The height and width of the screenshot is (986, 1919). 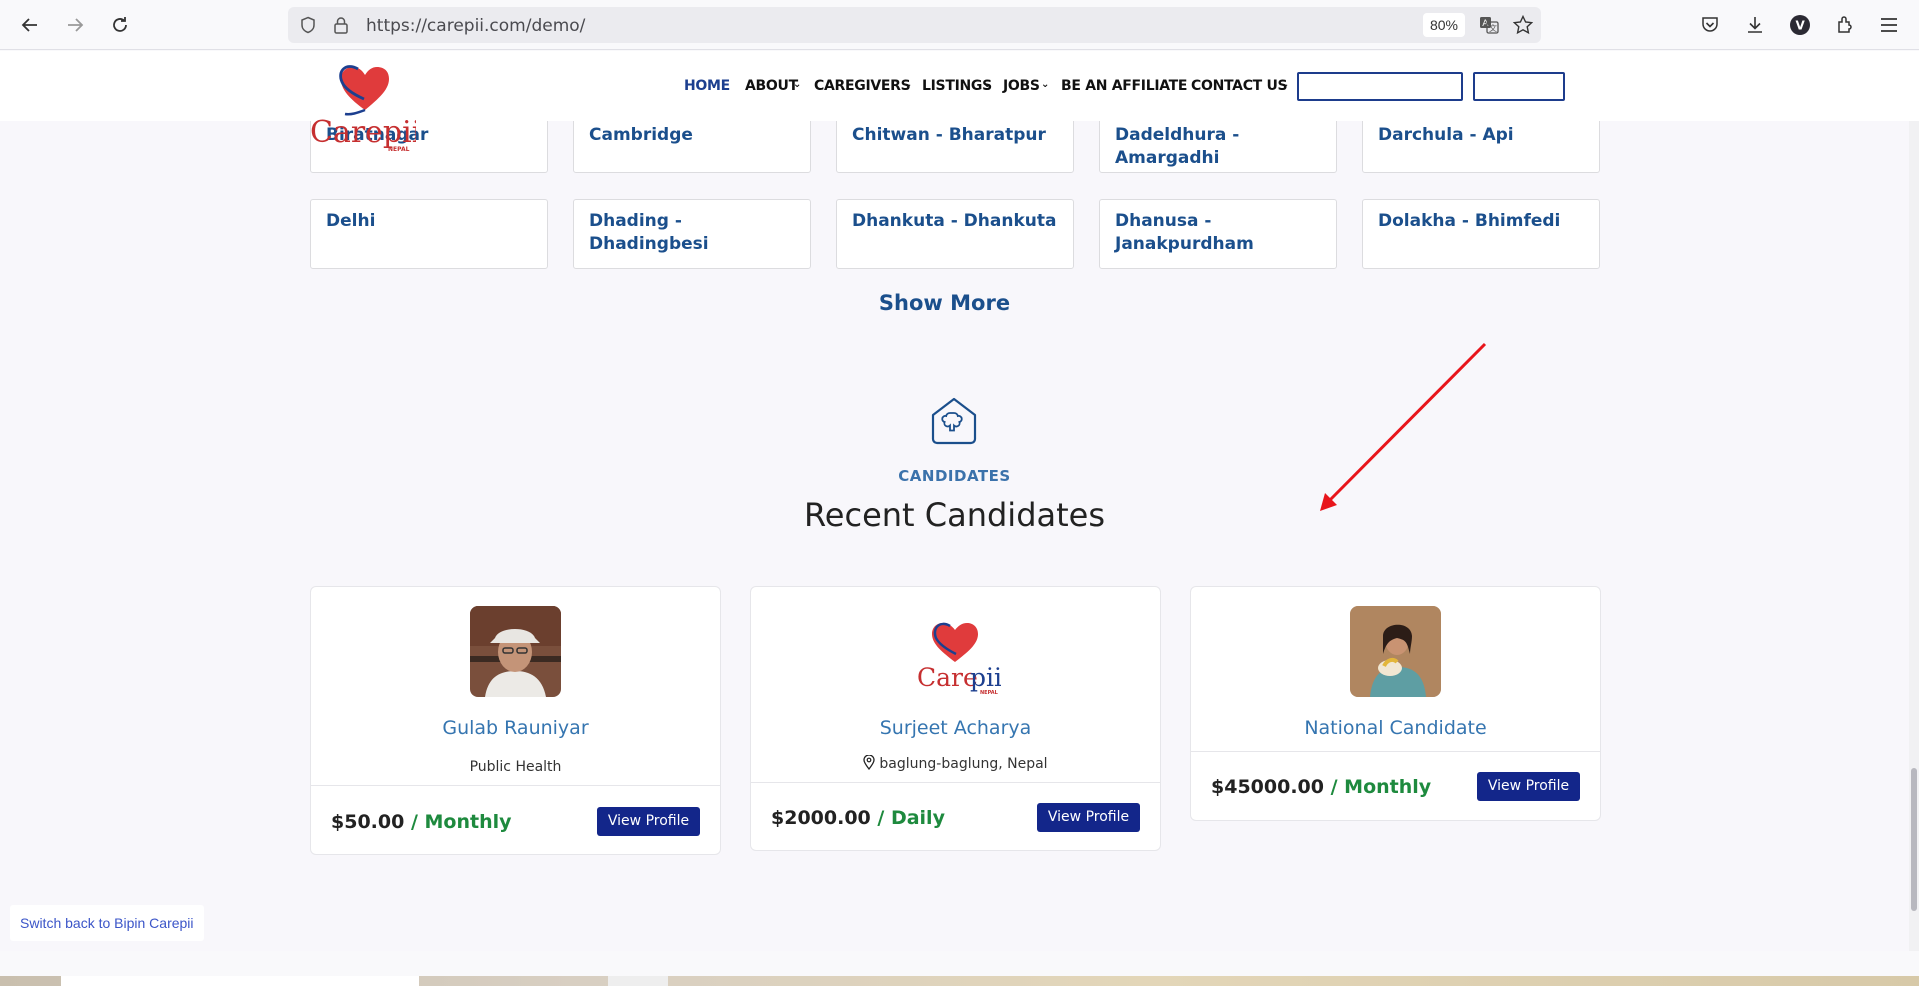 What do you see at coordinates (1481, 234) in the screenshot?
I see `city-card: Dolakha - Bhimfedi` at bounding box center [1481, 234].